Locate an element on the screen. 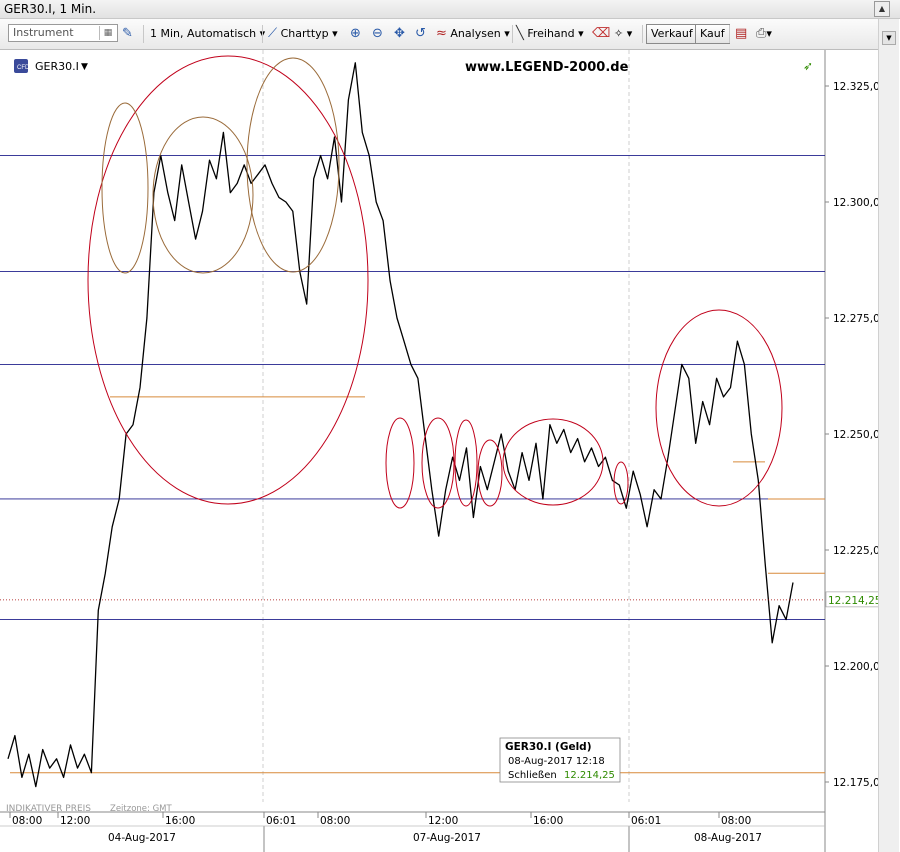  chart-symbol: GER30.I is located at coordinates (57, 66).